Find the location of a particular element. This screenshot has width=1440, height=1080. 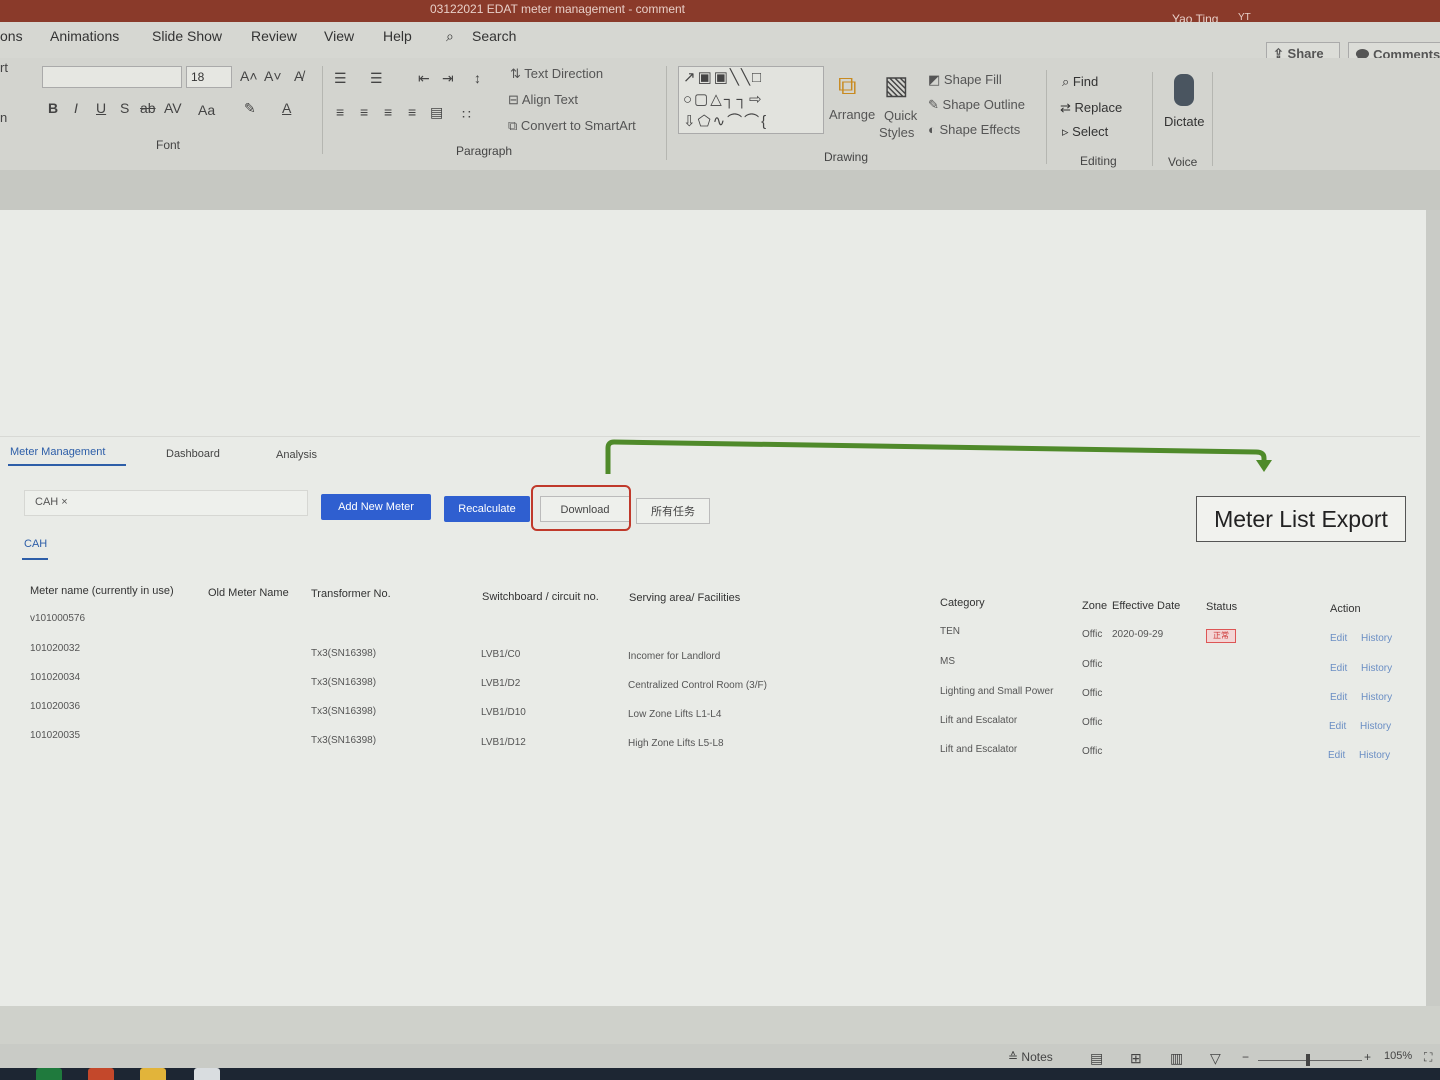

shape-fill-button: ◩ Shape Fill is located at coordinates (965, 80).